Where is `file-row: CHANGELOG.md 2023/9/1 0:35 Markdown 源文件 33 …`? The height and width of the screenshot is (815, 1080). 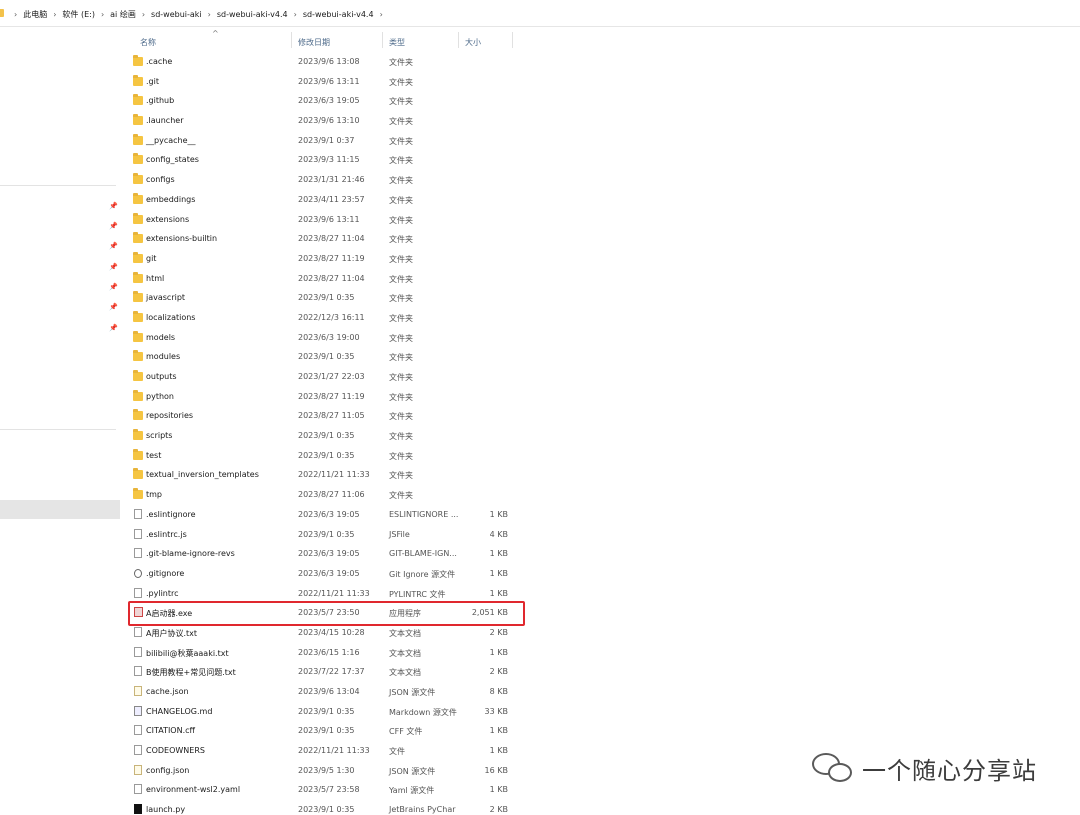 file-row: CHANGELOG.md 2023/9/1 0:35 Markdown 源文件 33 … is located at coordinates (325, 712).